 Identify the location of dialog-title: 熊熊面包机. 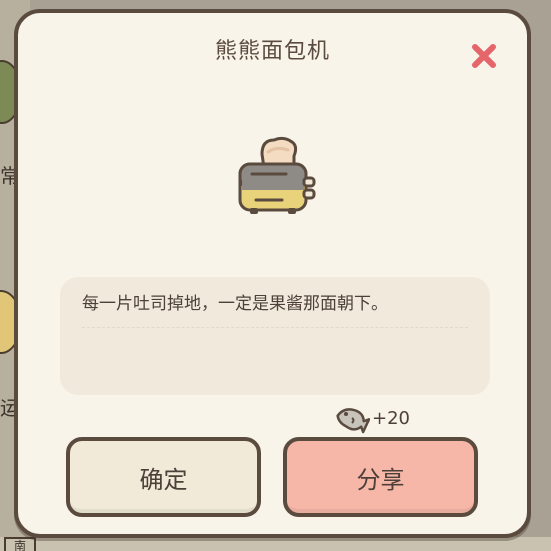
(272, 51).